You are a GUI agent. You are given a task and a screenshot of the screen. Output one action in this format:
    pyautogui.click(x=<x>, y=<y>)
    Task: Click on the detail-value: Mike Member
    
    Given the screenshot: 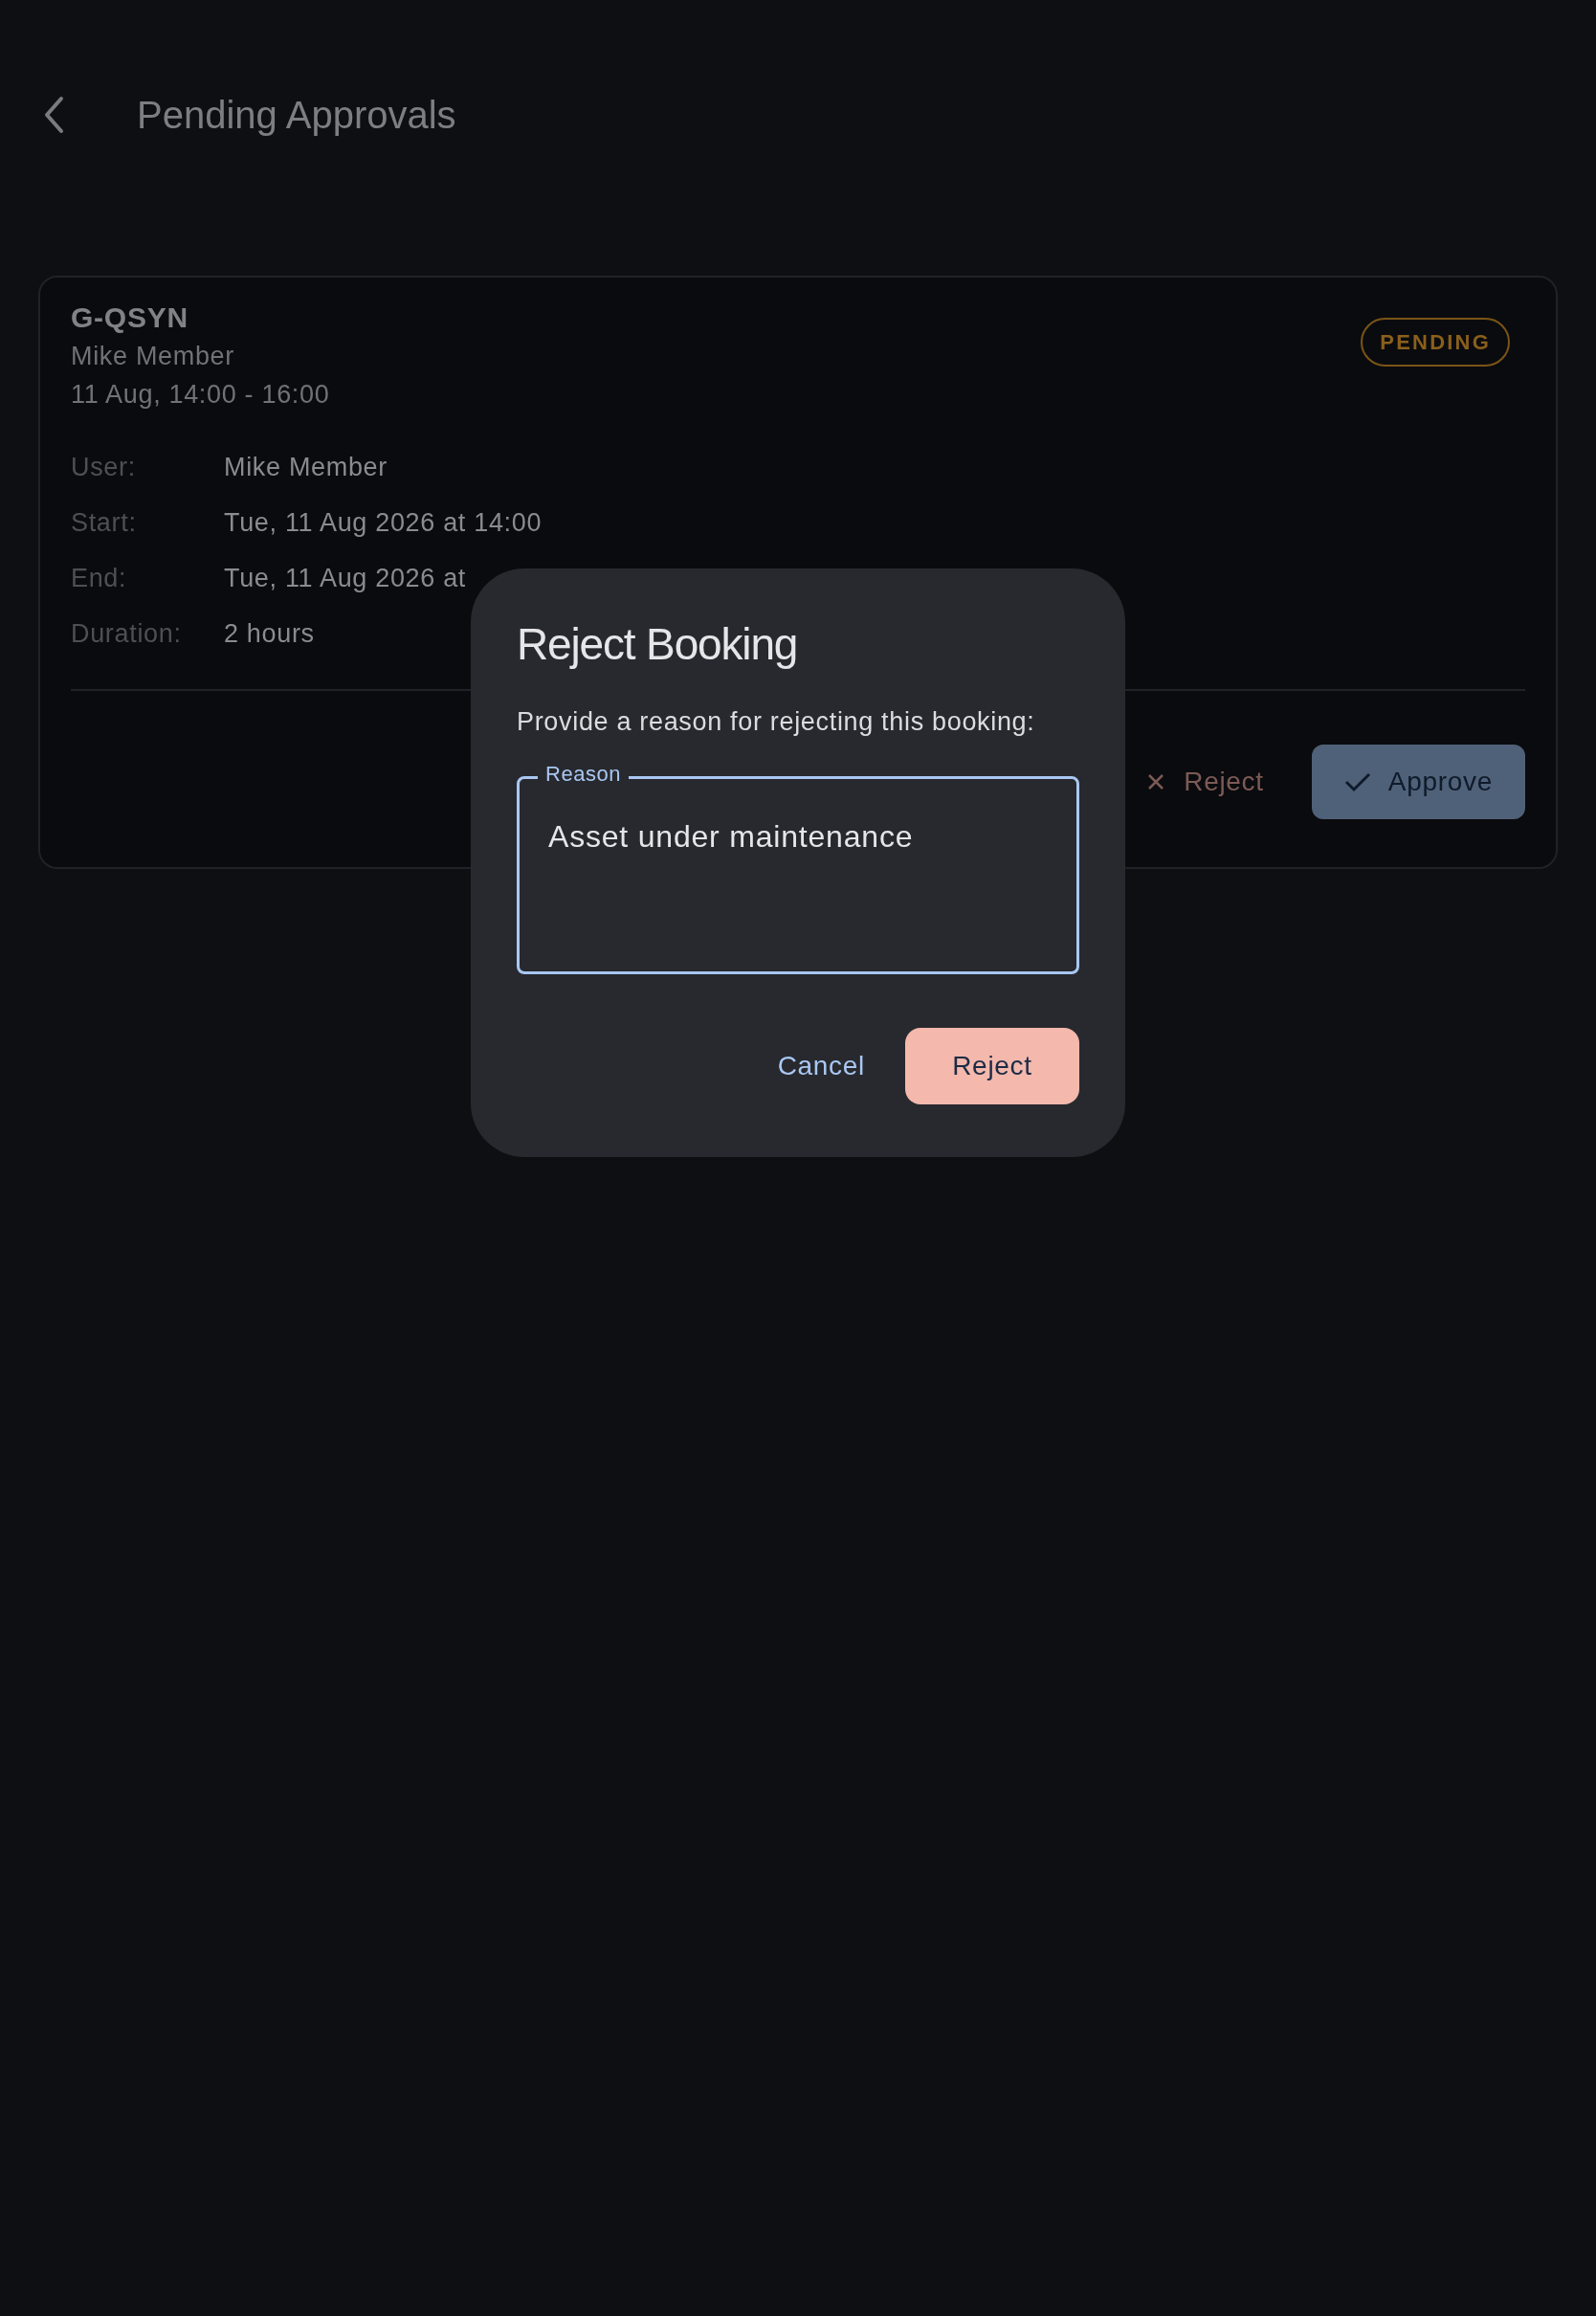 What is the action you would take?
    pyautogui.click(x=306, y=467)
    